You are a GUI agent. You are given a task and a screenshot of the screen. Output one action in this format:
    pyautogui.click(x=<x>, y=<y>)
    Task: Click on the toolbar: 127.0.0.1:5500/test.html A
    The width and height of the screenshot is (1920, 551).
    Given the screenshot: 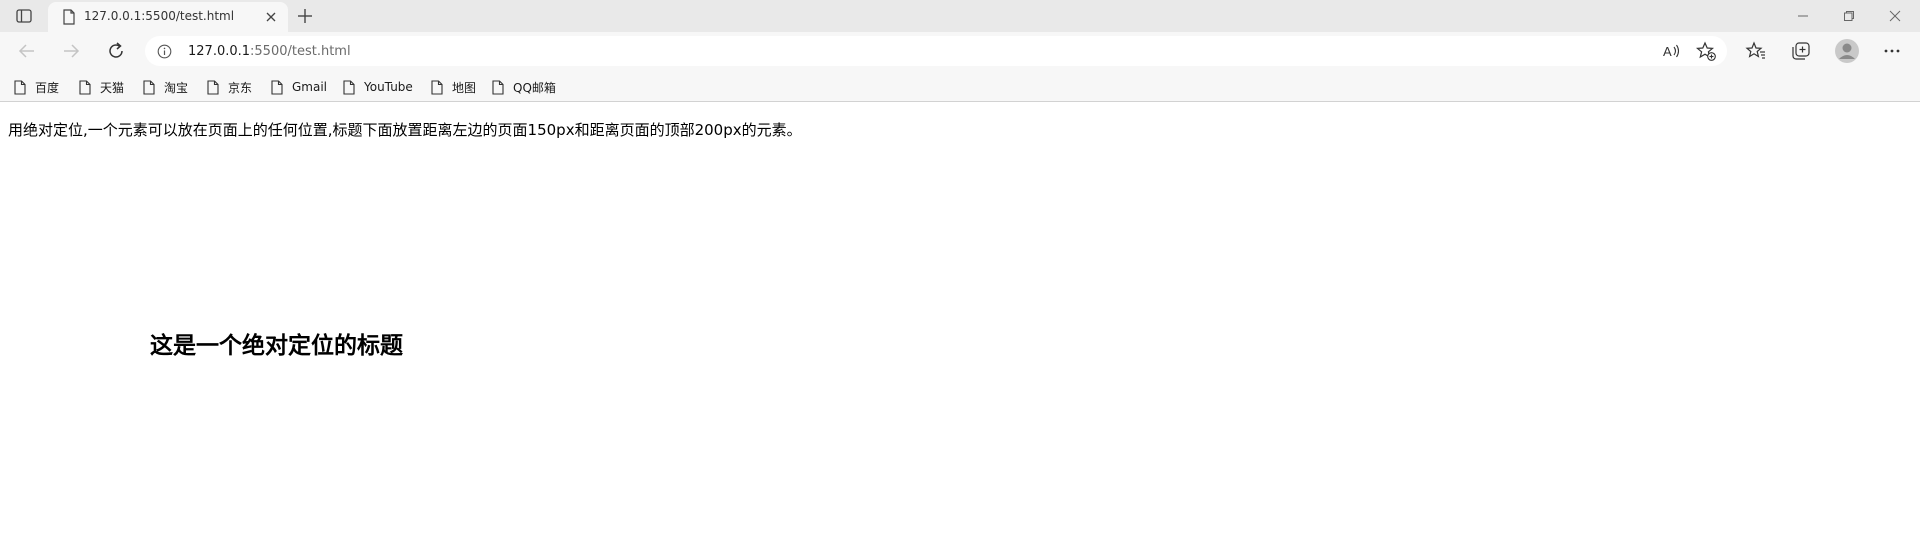 What is the action you would take?
    pyautogui.click(x=960, y=51)
    